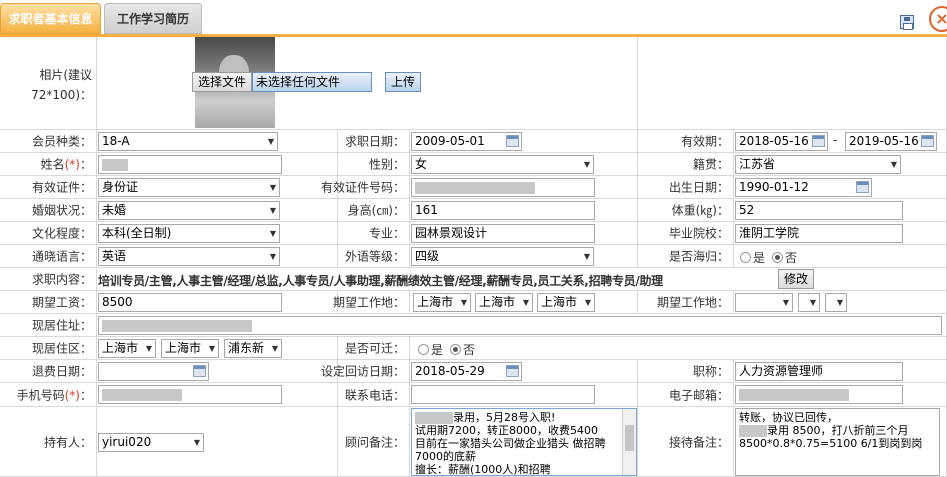 The width and height of the screenshot is (947, 477). Describe the element at coordinates (189, 187) in the screenshot. I see `id-type-select: 身份证` at that location.